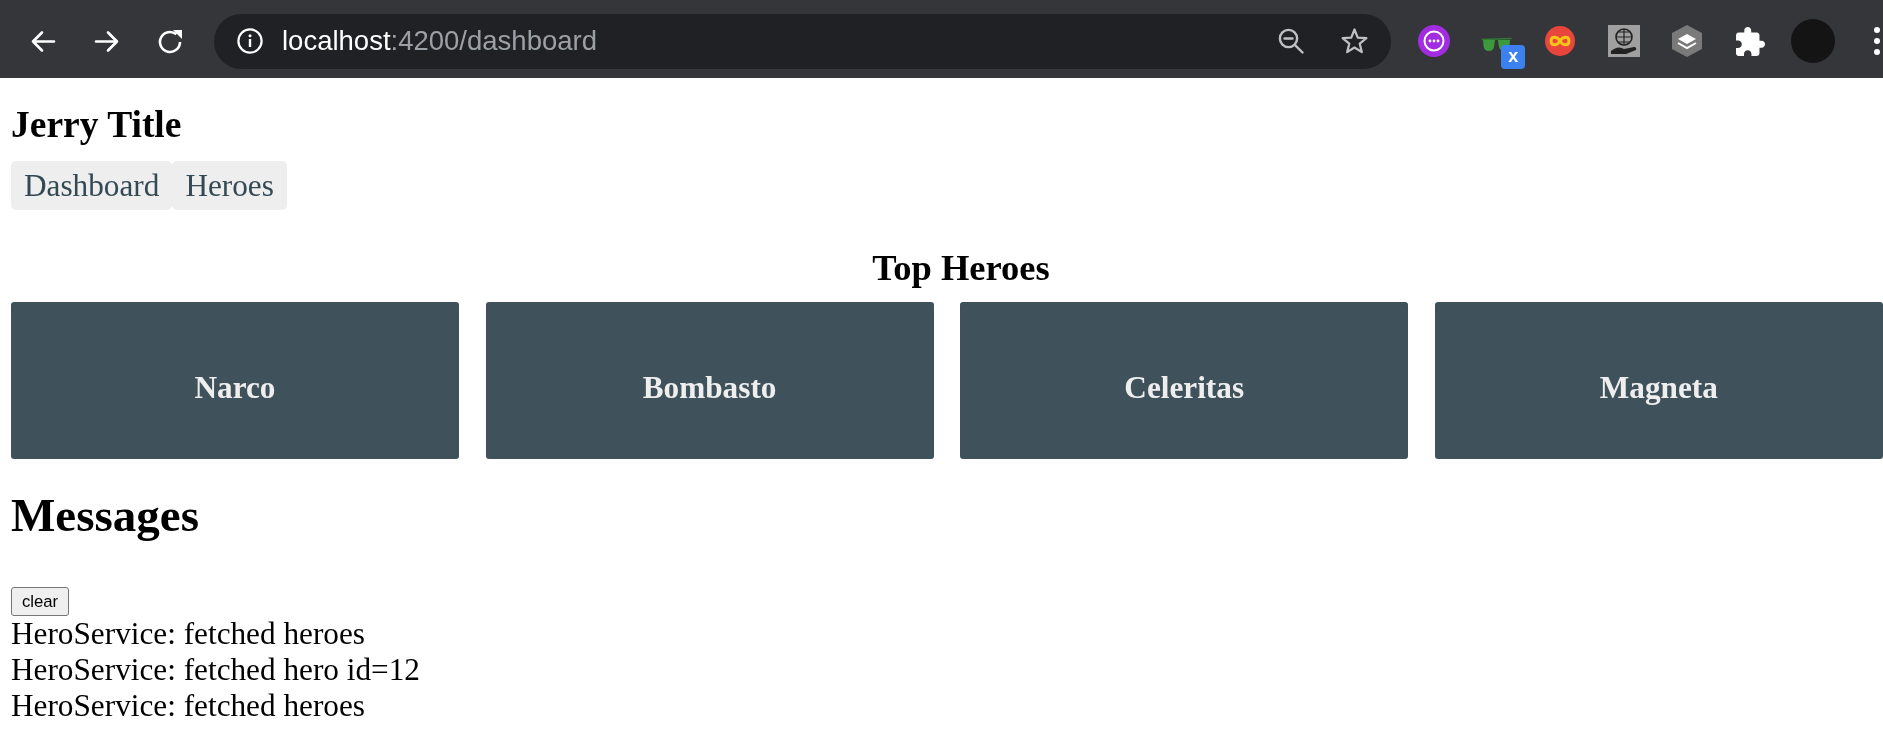 The height and width of the screenshot is (752, 1883). Describe the element at coordinates (171, 41) in the screenshot. I see `reload-icon` at that location.